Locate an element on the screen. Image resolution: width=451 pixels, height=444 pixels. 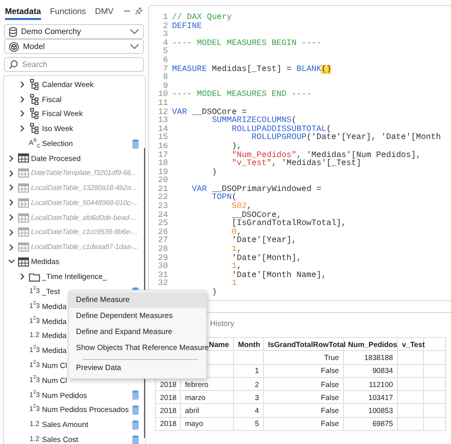
code-line: "v_Test", 'Medidas'[_Test] is located at coordinates (296, 163).